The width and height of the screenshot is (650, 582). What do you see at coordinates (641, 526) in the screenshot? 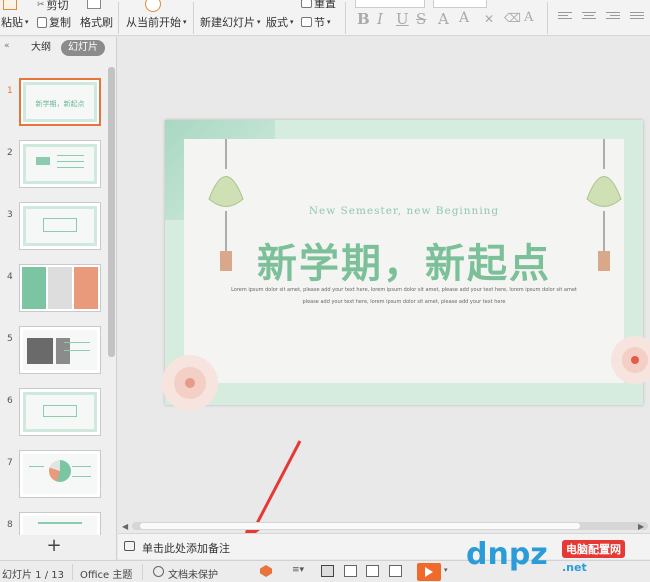
I see `scroll-right-arrow-icon: ▶` at bounding box center [641, 526].